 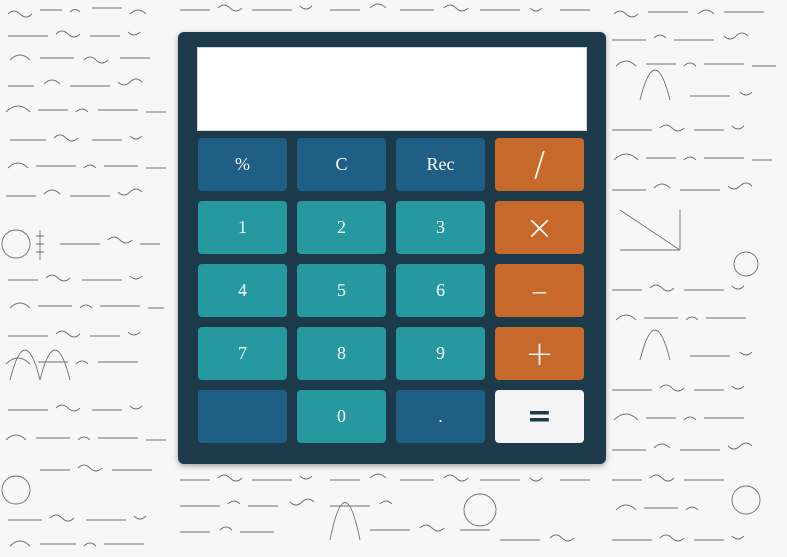 I want to click on digit-5-button: 5, so click(x=341, y=290).